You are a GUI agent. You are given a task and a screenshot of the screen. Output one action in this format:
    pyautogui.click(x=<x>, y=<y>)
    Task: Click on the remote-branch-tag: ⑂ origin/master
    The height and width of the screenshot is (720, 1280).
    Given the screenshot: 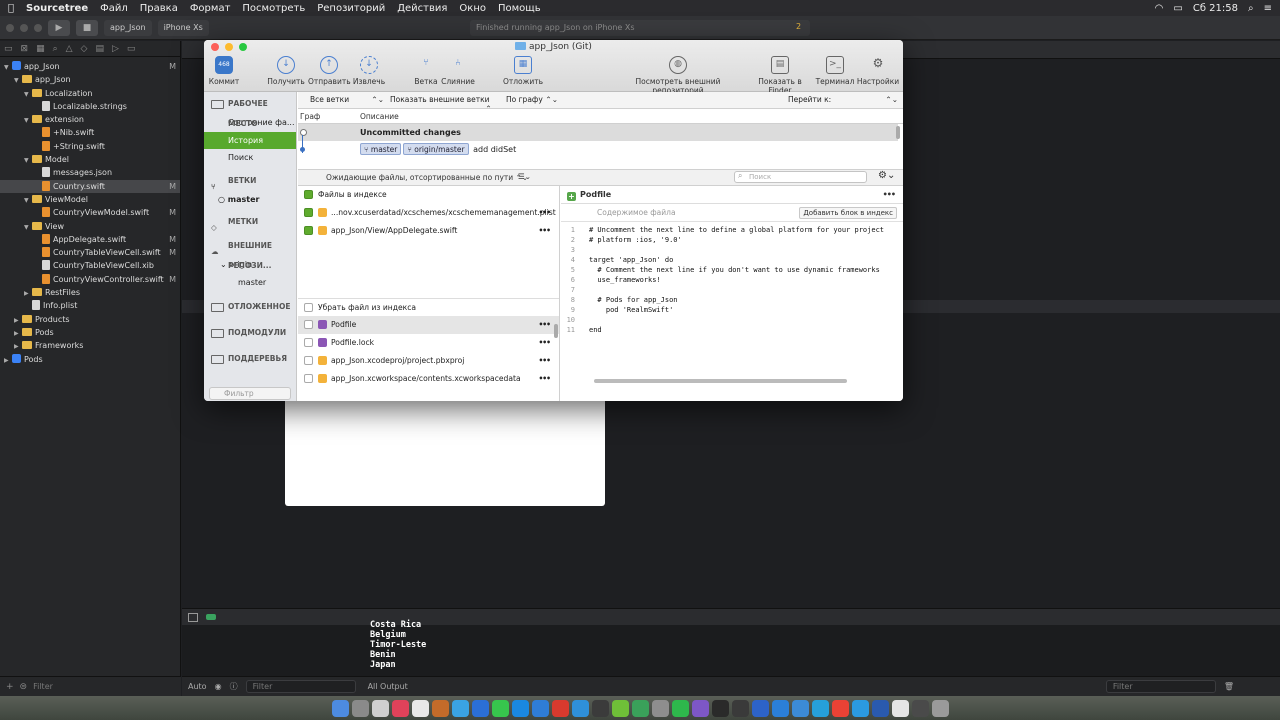 What is the action you would take?
    pyautogui.click(x=436, y=149)
    